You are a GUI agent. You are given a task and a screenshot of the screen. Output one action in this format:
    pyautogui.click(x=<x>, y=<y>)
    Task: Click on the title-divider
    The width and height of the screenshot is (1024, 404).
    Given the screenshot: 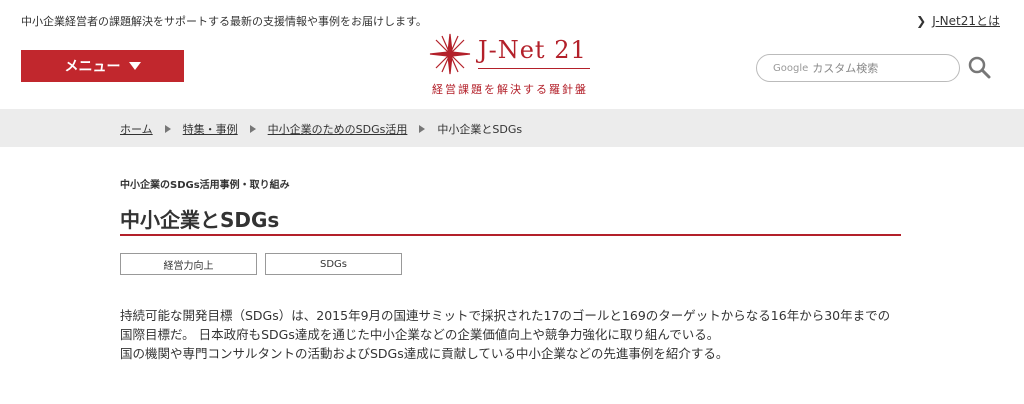 What is the action you would take?
    pyautogui.click(x=510, y=235)
    